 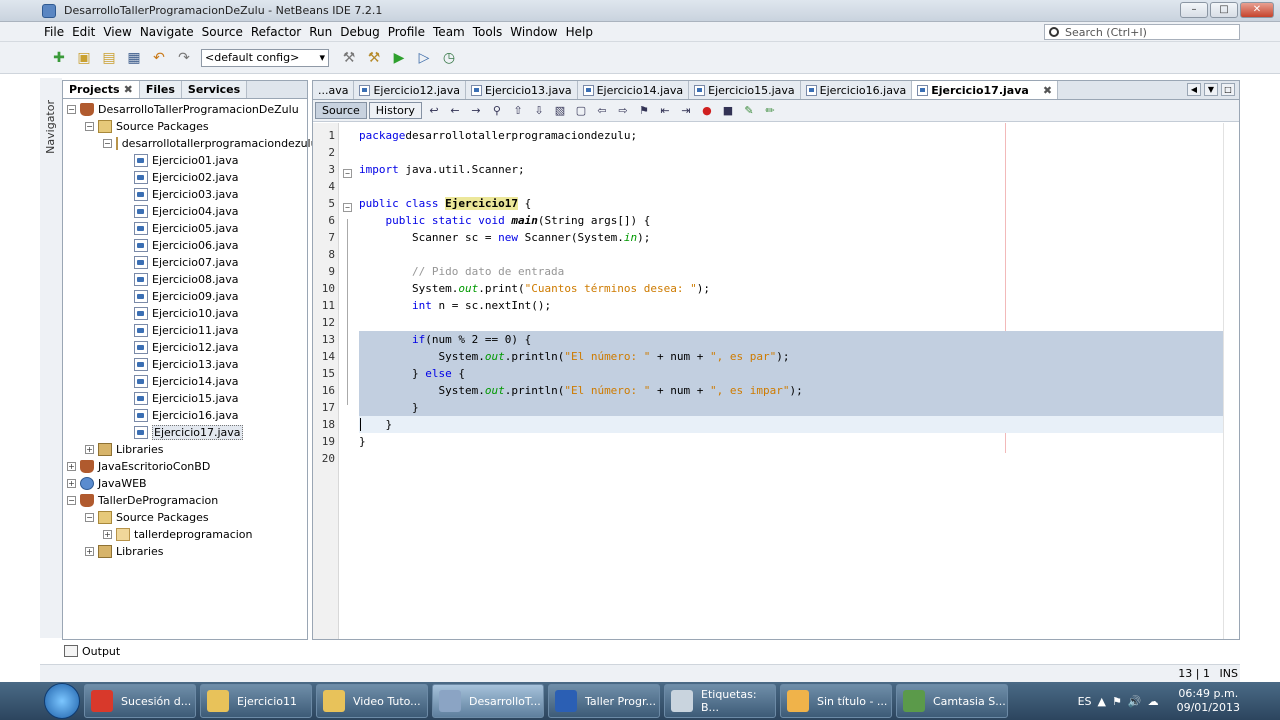 What do you see at coordinates (84, 58) in the screenshot?
I see `new-project-icon: ▣` at bounding box center [84, 58].